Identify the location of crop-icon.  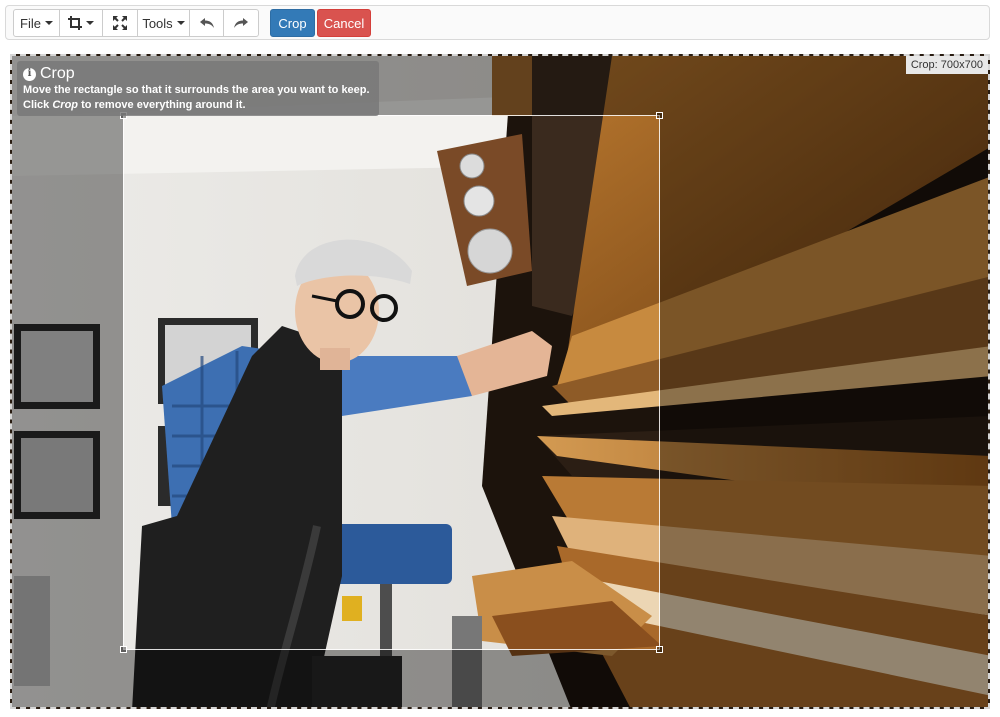
(75, 23).